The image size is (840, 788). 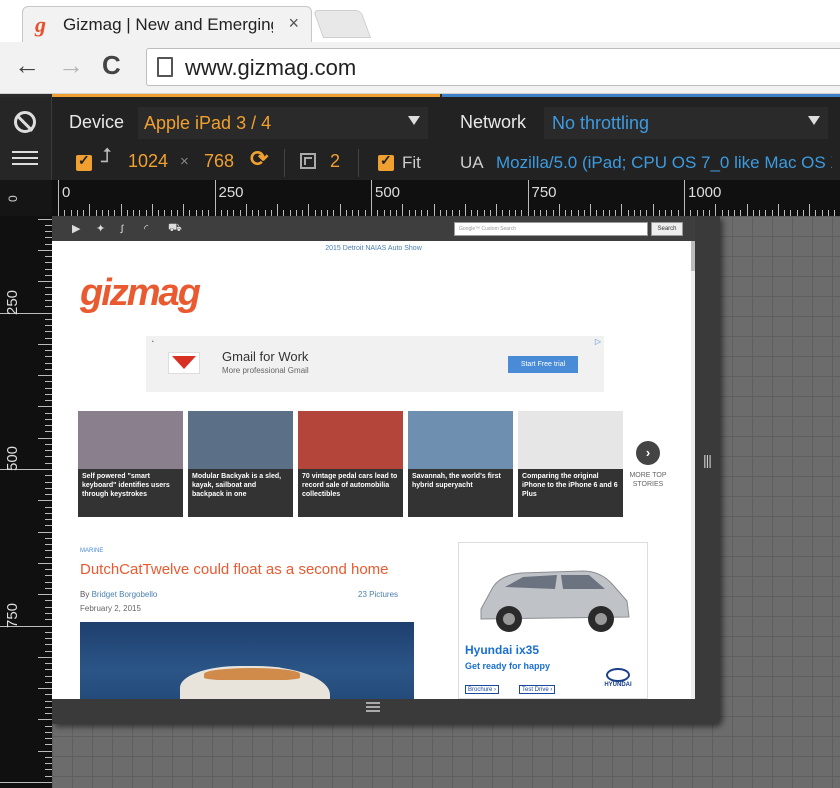 I want to click on resolution-checkbox, so click(x=84, y=161).